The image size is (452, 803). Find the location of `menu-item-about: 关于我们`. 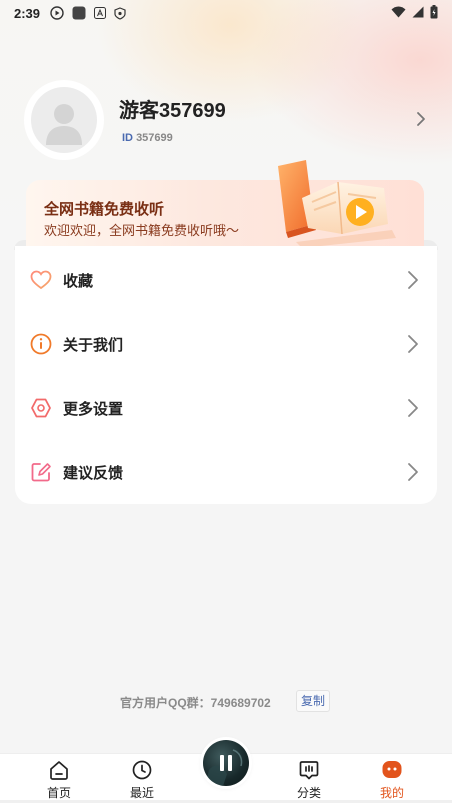

menu-item-about: 关于我们 is located at coordinates (226, 344).